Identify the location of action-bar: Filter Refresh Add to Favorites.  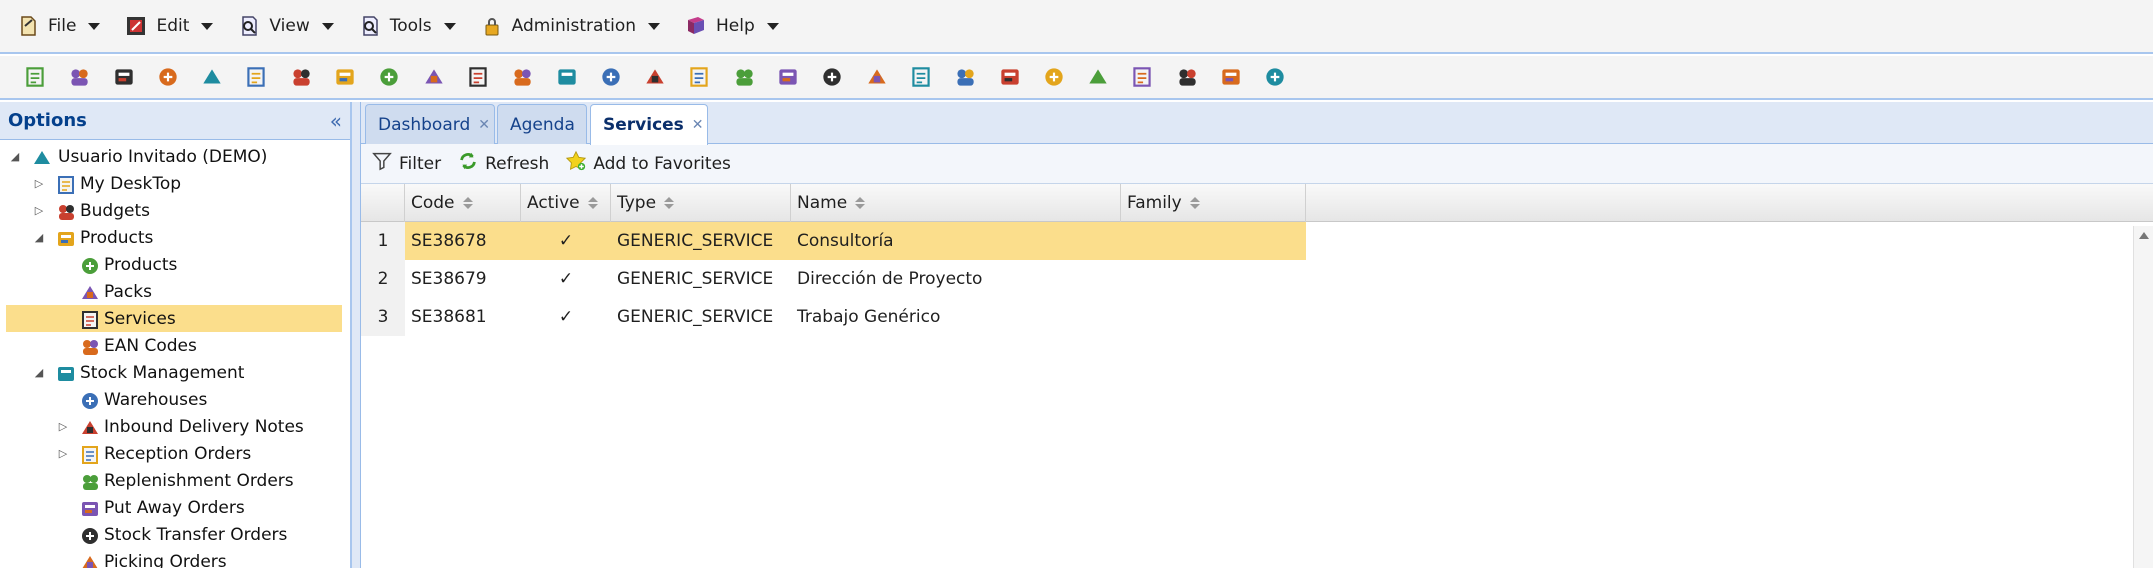
(1257, 164).